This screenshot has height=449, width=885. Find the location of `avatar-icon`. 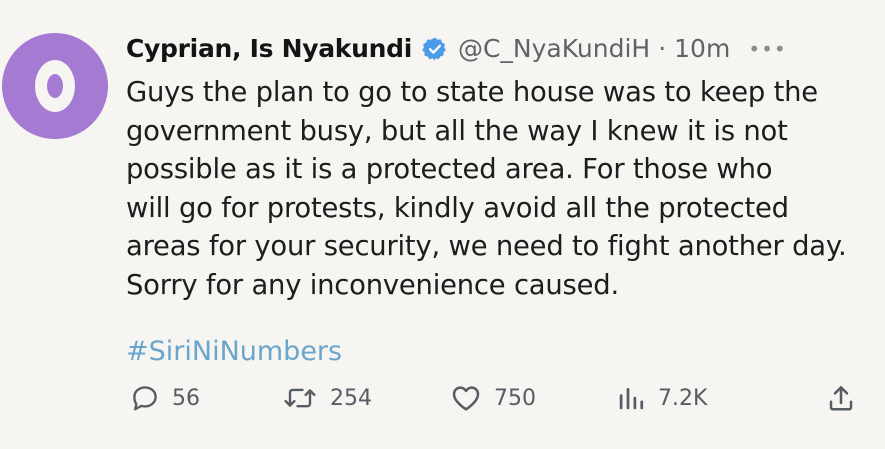

avatar-icon is located at coordinates (55, 86).